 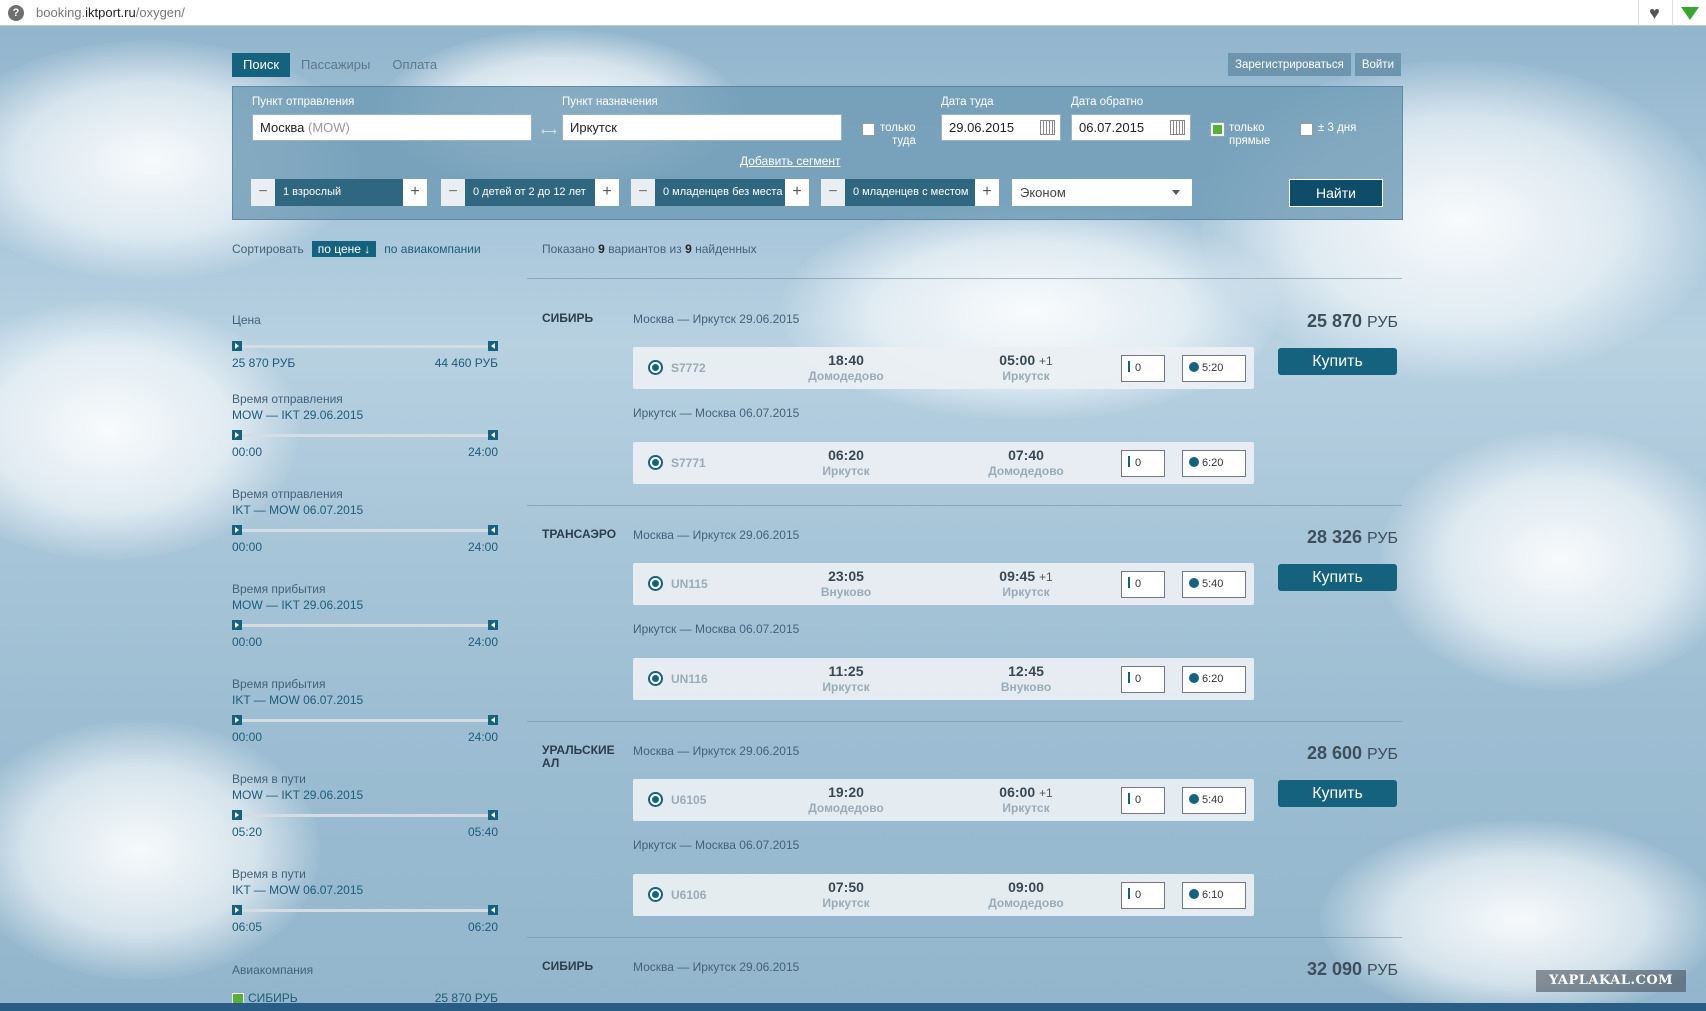 I want to click on direct-only-checkbox: только прямые, so click(x=1240, y=135).